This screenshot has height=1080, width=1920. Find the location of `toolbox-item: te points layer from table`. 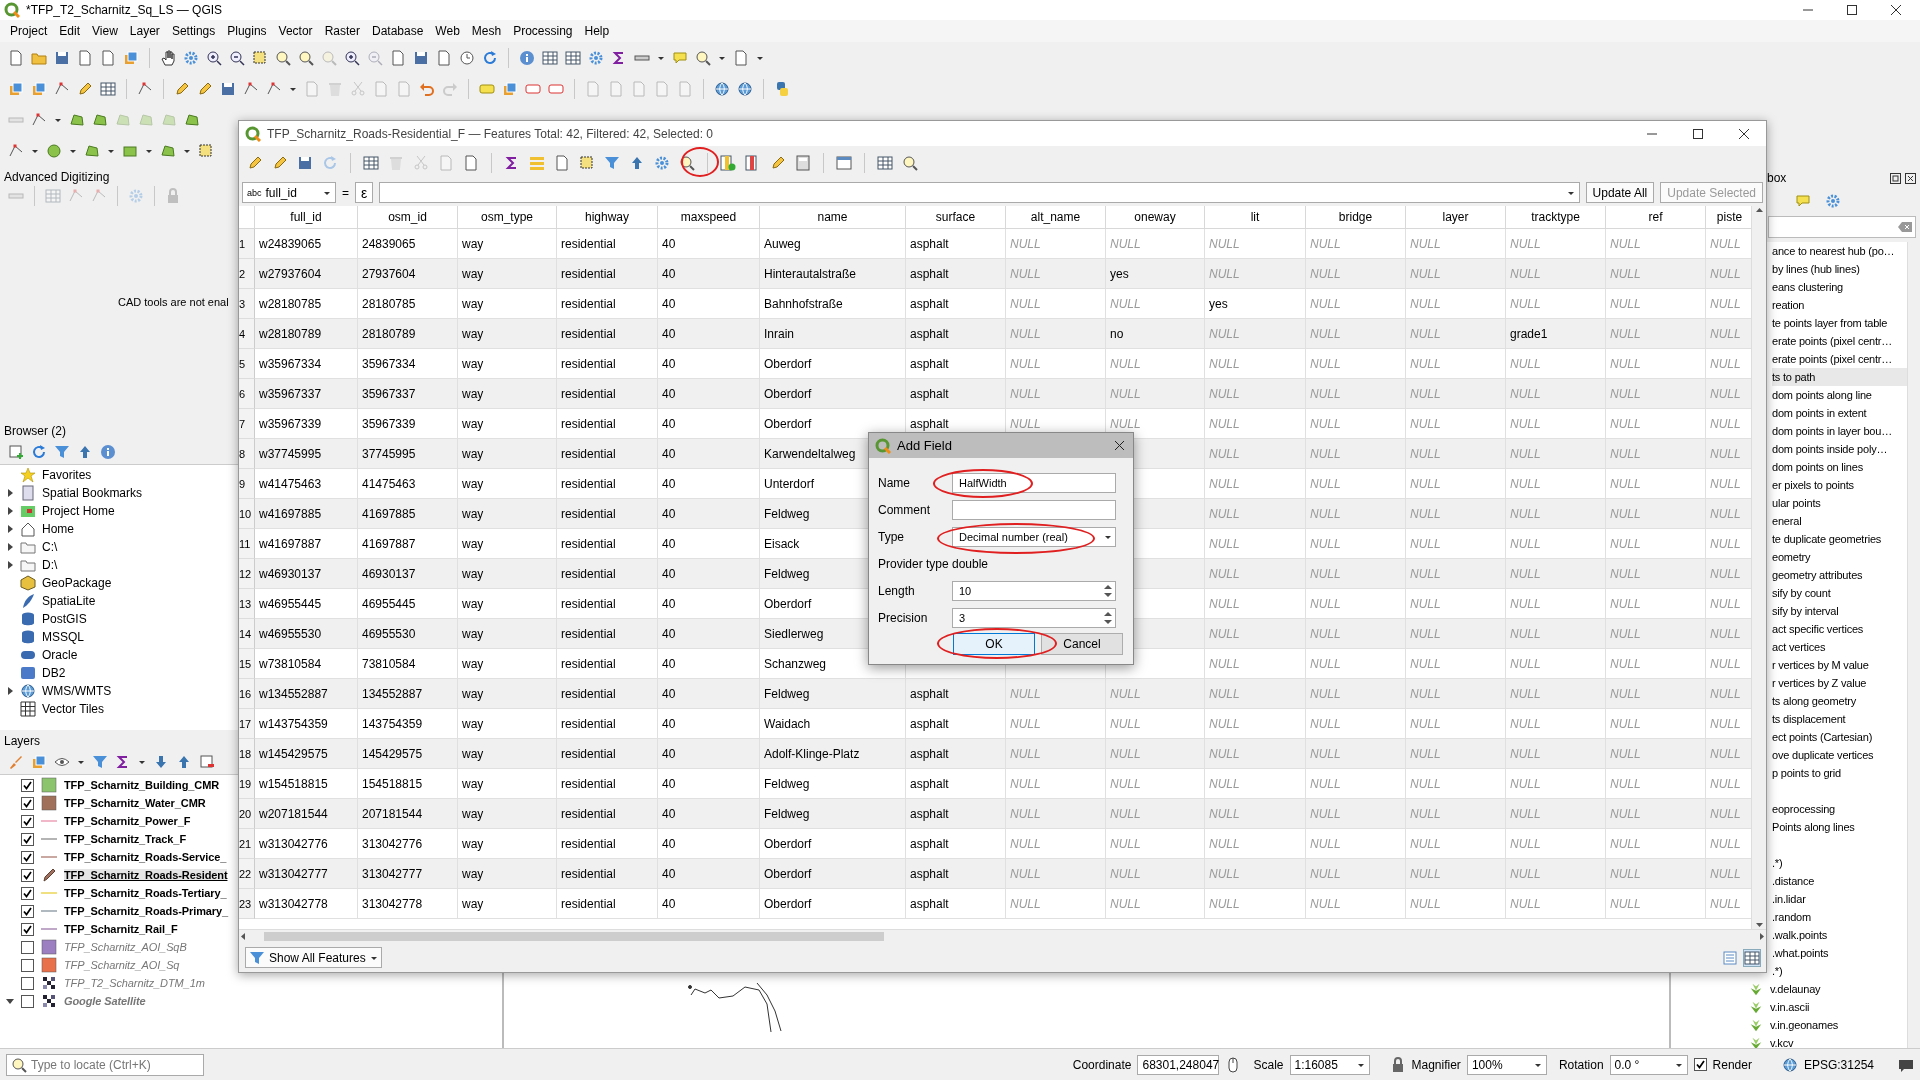

toolbox-item: te points layer from table is located at coordinates (1839, 323).